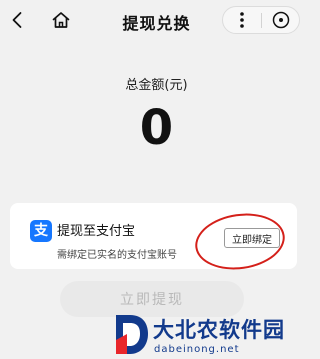 The image size is (320, 359). What do you see at coordinates (219, 330) in the screenshot?
I see `watermark-site-name: 大北农软件园` at bounding box center [219, 330].